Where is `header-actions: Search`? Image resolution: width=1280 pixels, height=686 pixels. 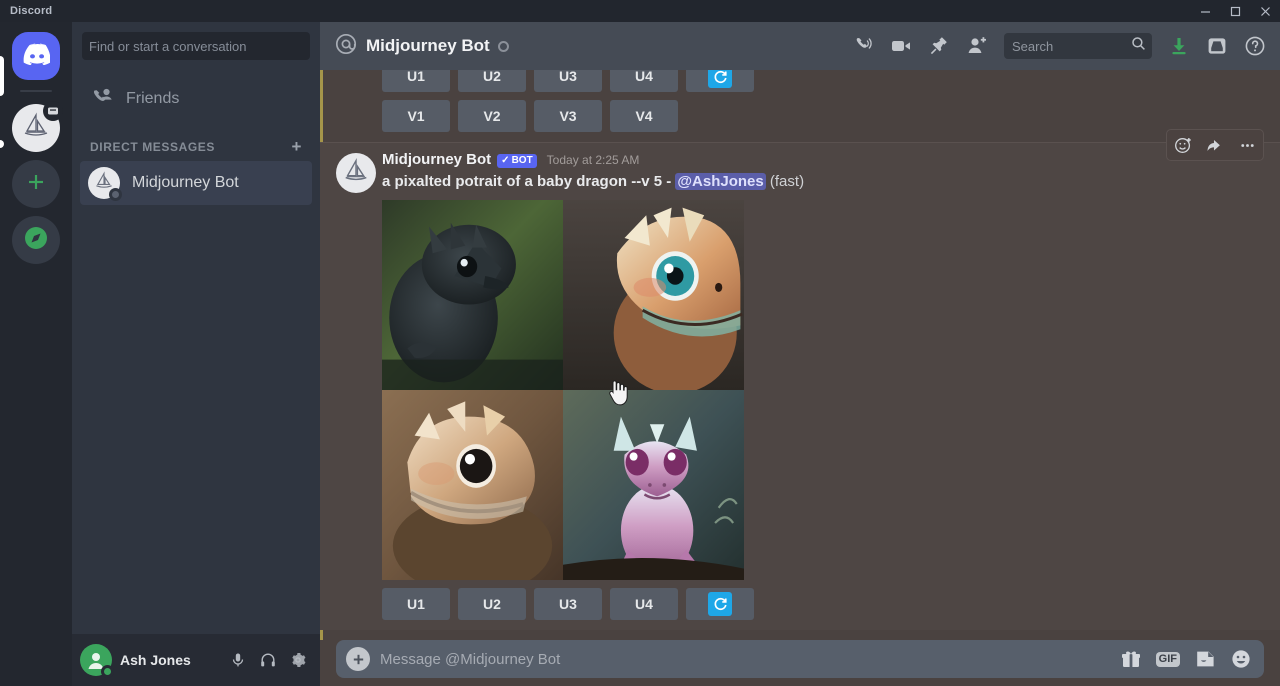
header-actions: Search is located at coordinates (1059, 46).